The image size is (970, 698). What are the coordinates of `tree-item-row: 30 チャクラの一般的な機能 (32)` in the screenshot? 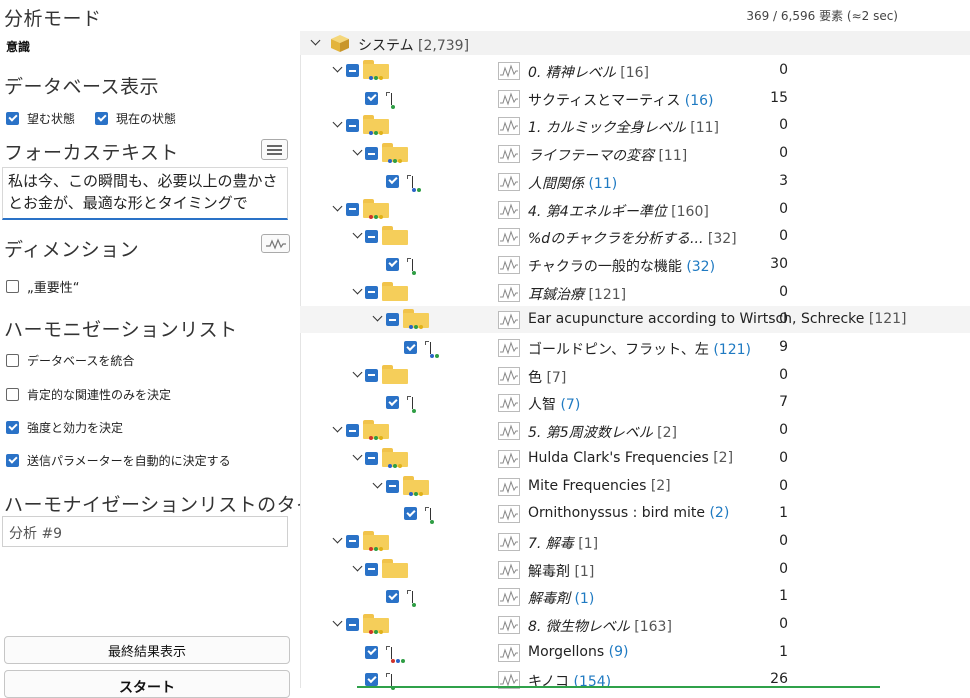 It's located at (635, 264).